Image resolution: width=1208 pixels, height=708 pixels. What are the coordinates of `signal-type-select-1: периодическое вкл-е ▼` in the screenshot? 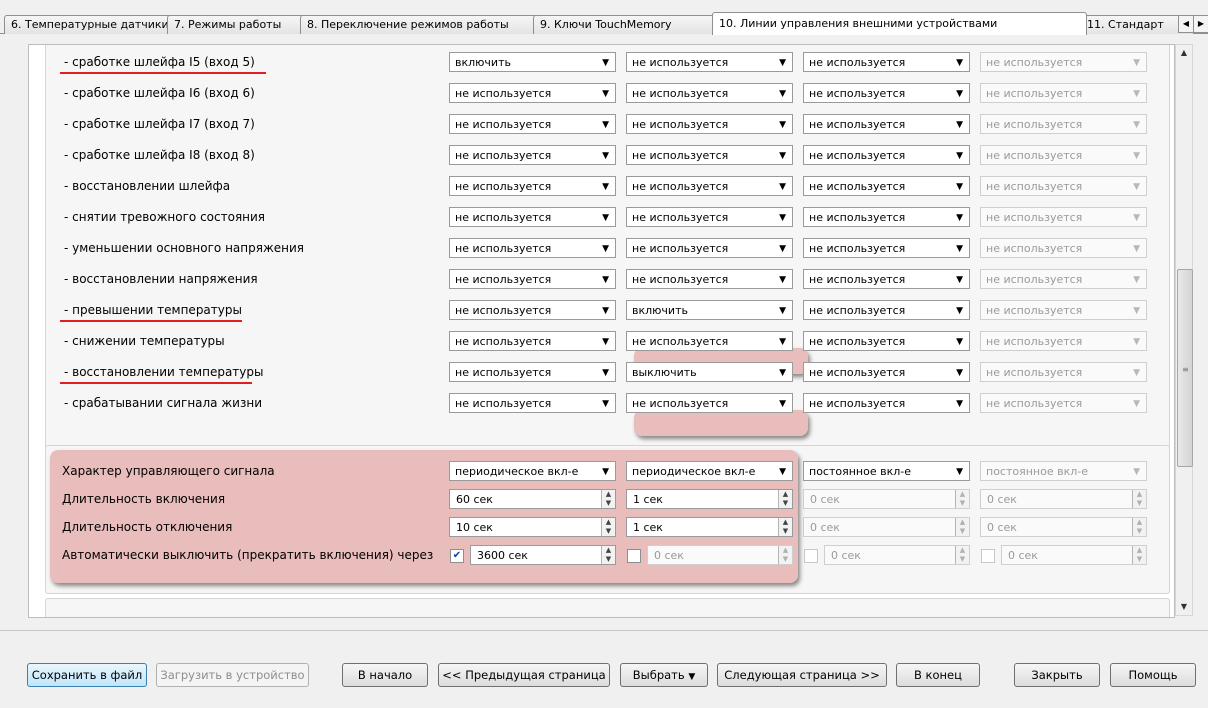 It's located at (532, 471).